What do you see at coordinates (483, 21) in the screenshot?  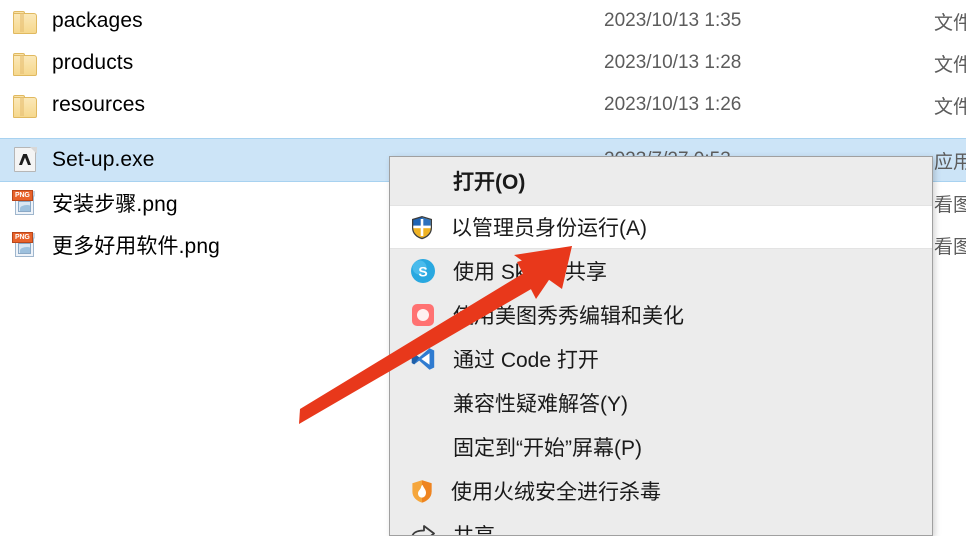 I see `table-row: packages 2023/10/13 1:35 文件` at bounding box center [483, 21].